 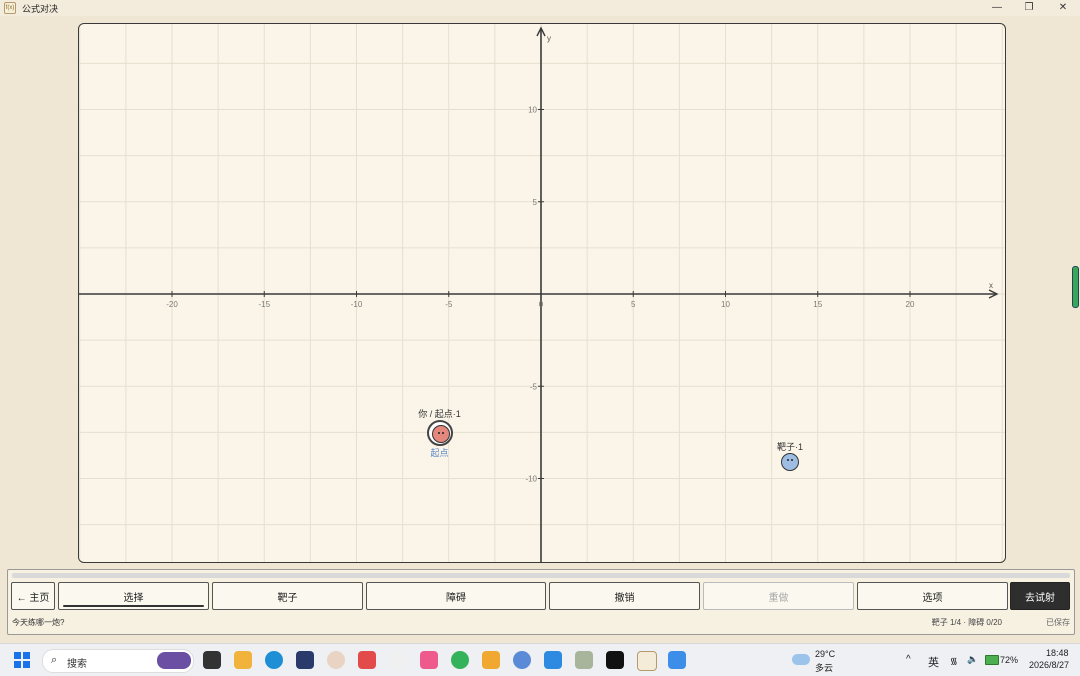 I want to click on x-tick-label: 0, so click(x=541, y=304).